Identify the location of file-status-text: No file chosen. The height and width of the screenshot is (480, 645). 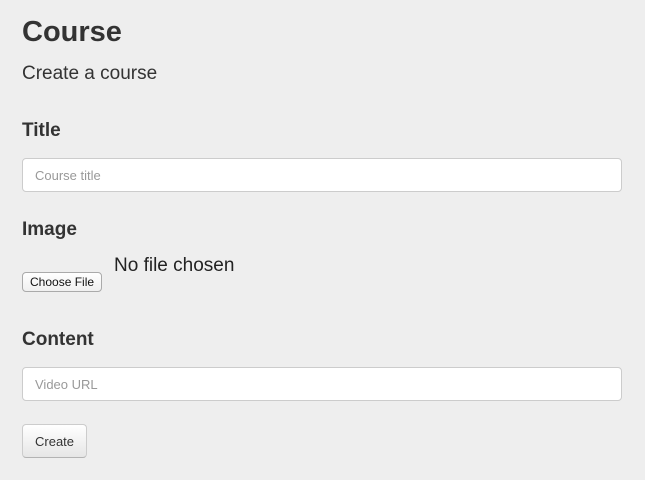
(174, 265).